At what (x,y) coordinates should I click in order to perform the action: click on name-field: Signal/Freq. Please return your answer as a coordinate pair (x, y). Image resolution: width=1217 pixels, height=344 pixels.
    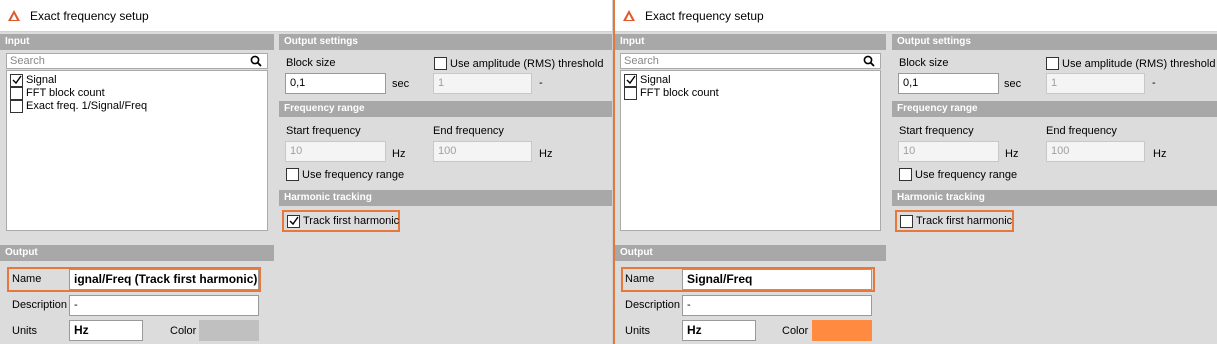
    Looking at the image, I should click on (777, 279).